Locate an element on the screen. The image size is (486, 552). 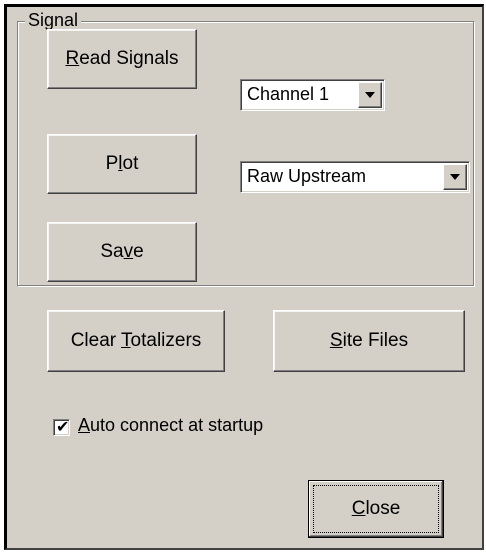
focus-rectangle is located at coordinates (376, 509).